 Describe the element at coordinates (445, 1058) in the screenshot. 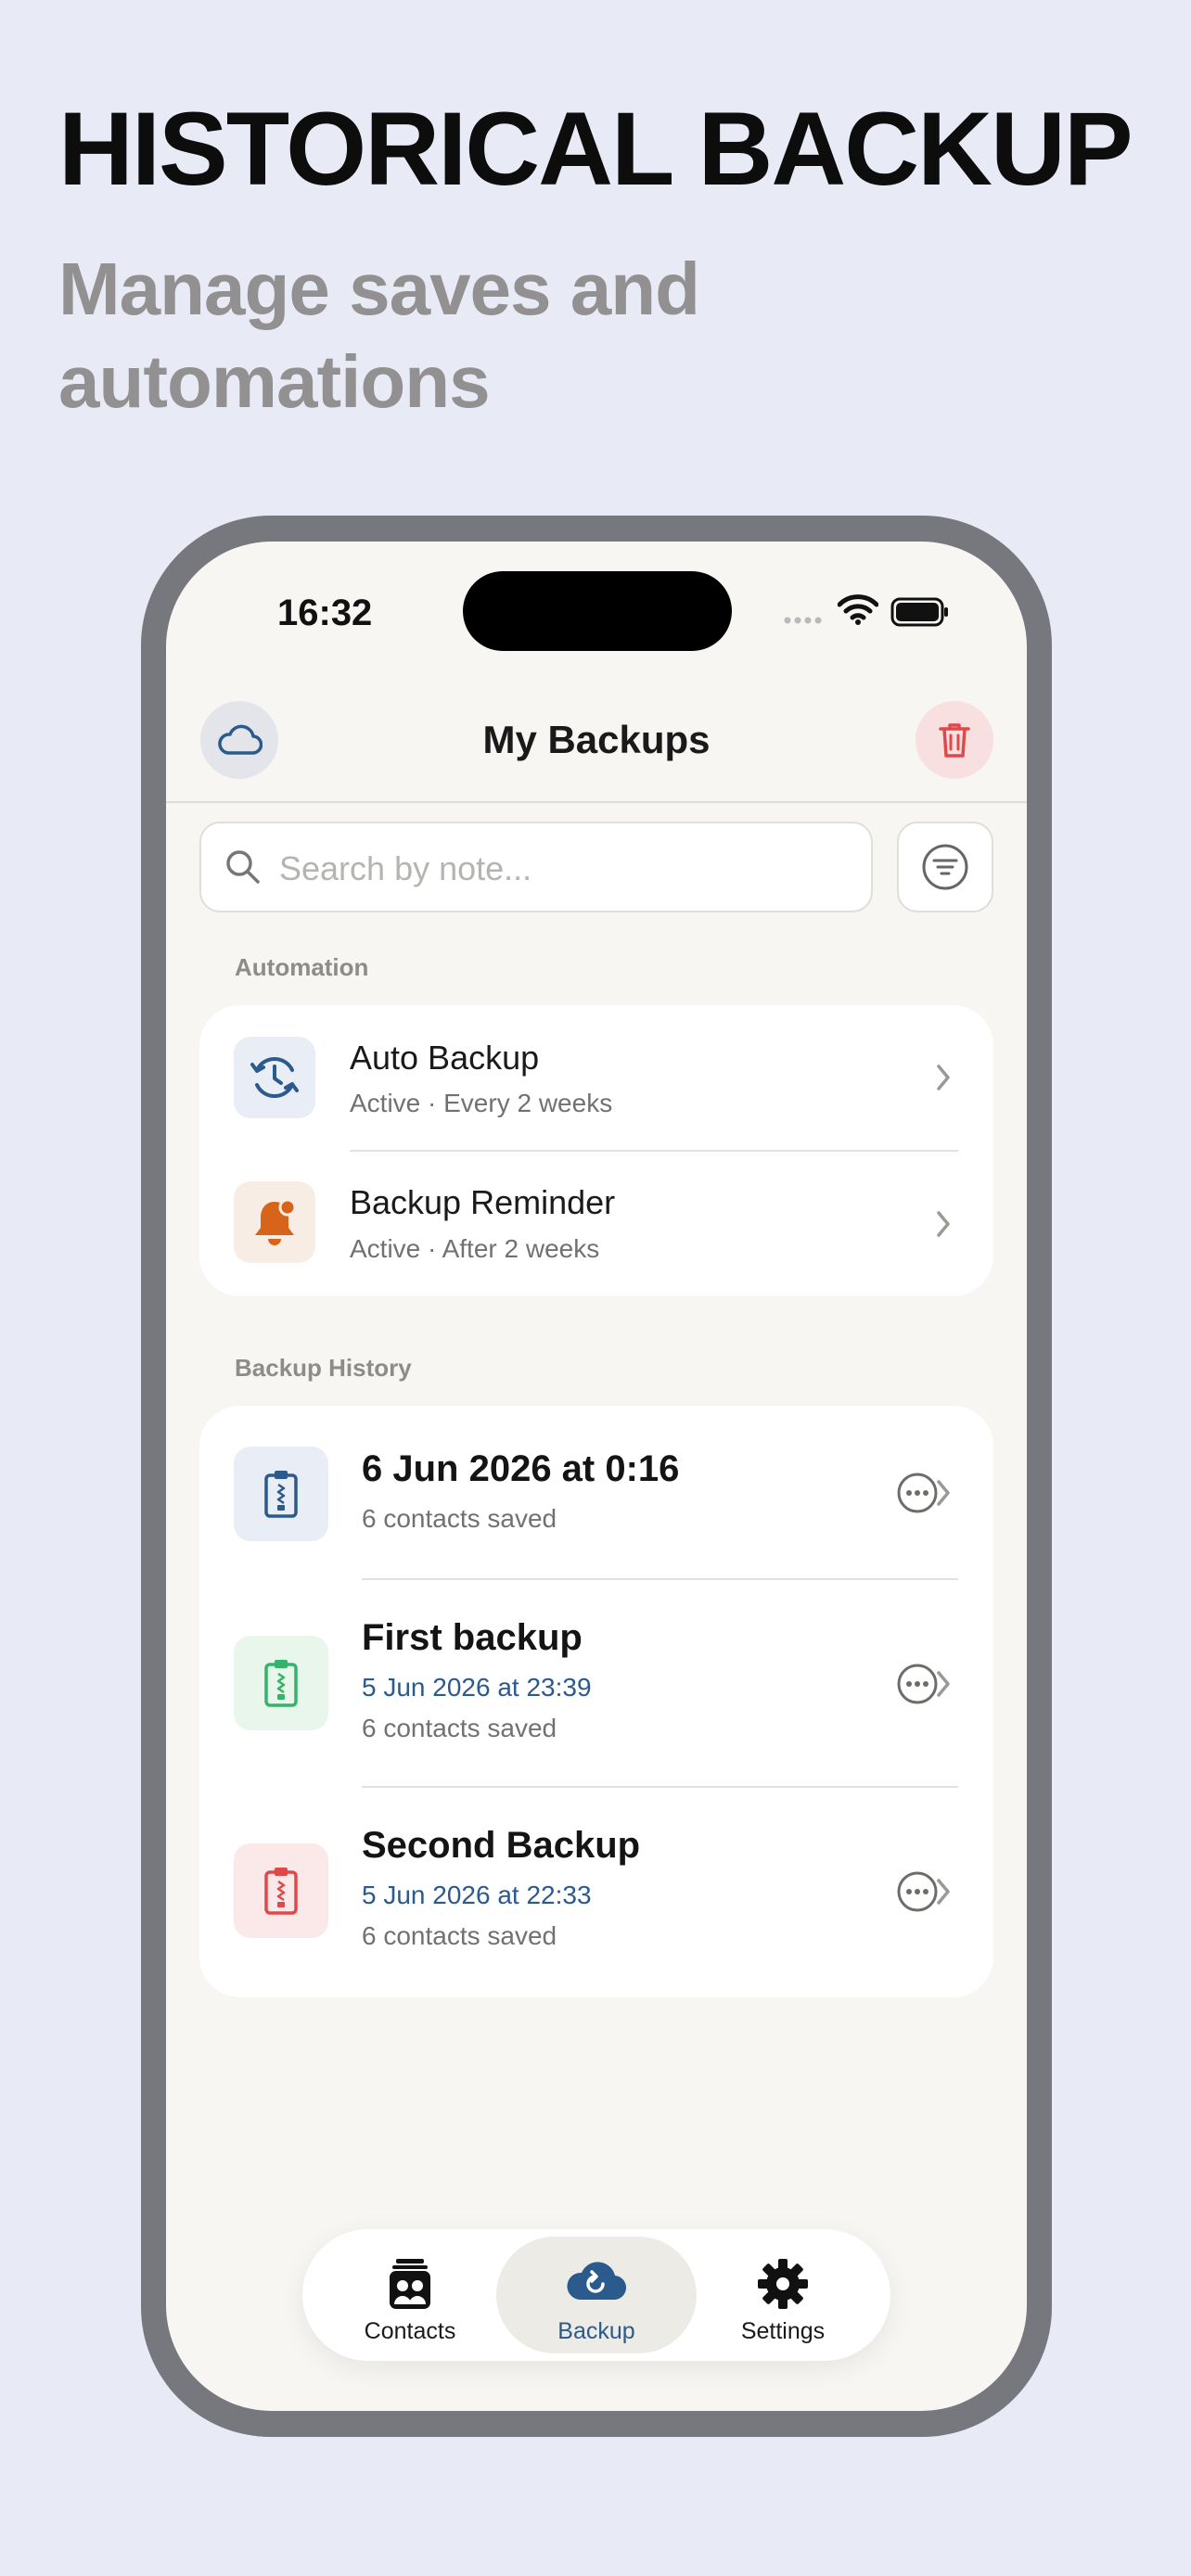

I see `auto-backup-title: Auto Backup` at that location.